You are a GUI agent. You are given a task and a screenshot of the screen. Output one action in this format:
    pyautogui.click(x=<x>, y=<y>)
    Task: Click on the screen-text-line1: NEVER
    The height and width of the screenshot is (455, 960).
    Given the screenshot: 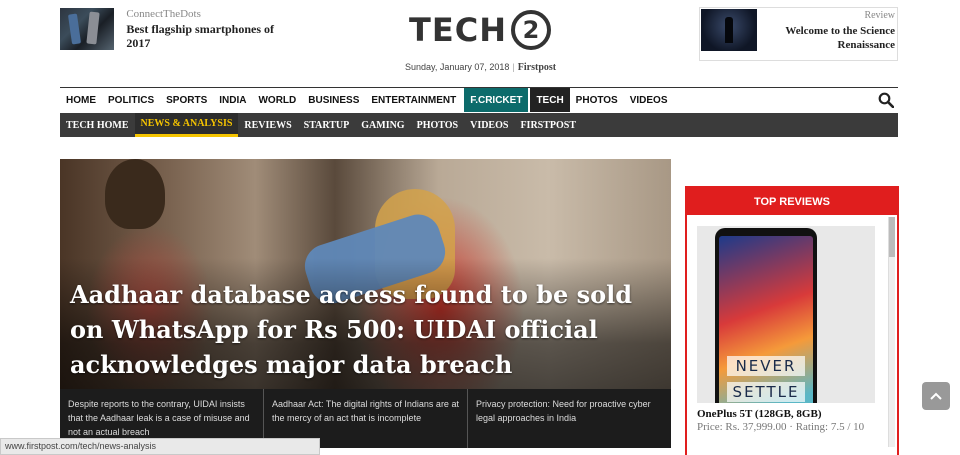 What is the action you would take?
    pyautogui.click(x=766, y=366)
    